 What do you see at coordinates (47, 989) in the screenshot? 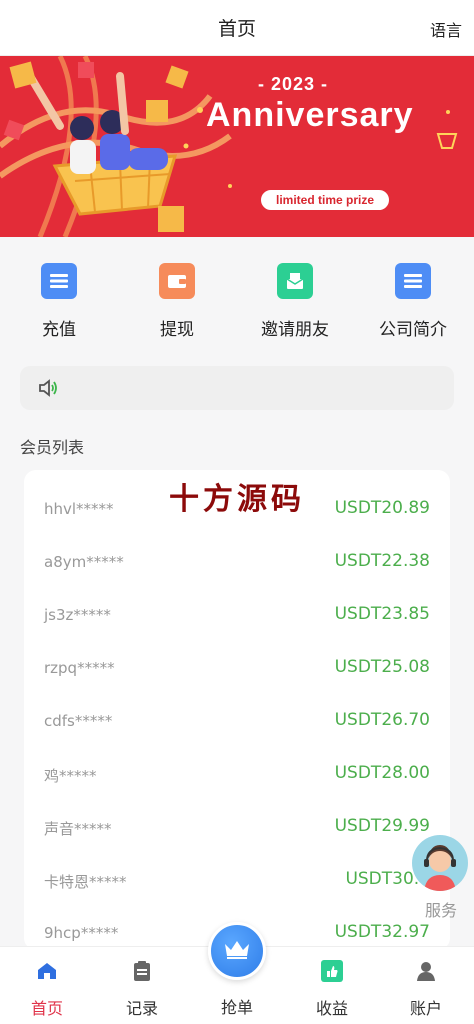
I see `tab-home: 首页` at bounding box center [47, 989].